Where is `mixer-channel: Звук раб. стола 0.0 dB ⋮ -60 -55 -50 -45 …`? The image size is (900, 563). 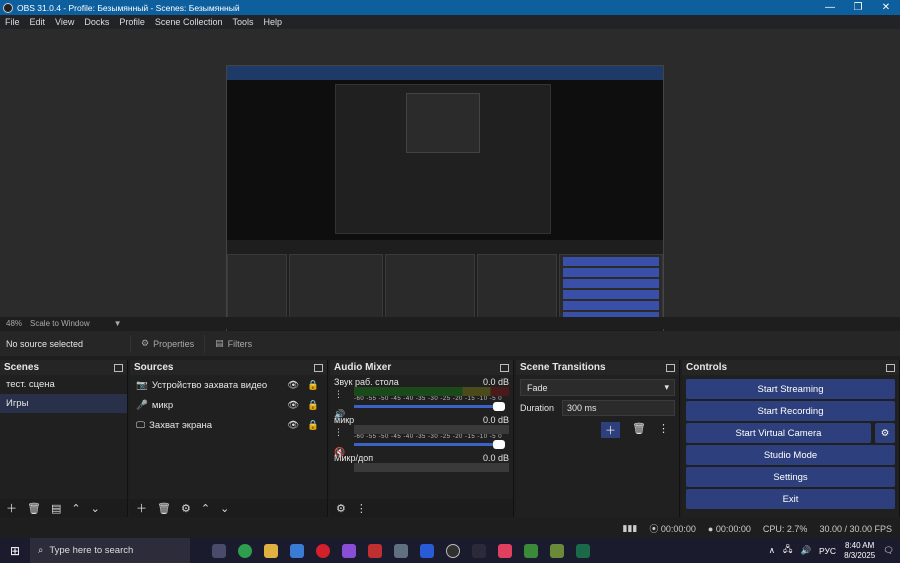 mixer-channel: Звук раб. стола 0.0 dB ⋮ -60 -55 -50 -45 … is located at coordinates (421, 397).